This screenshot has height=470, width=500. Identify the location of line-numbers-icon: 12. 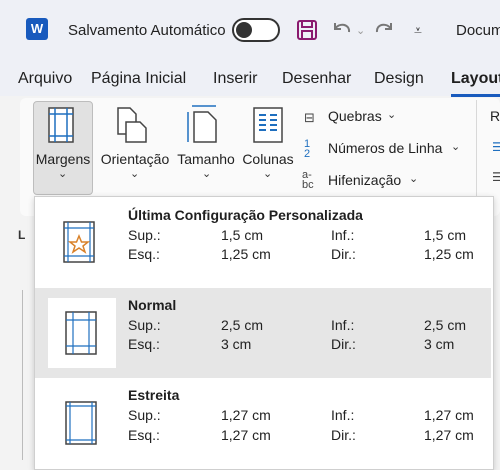
(307, 149).